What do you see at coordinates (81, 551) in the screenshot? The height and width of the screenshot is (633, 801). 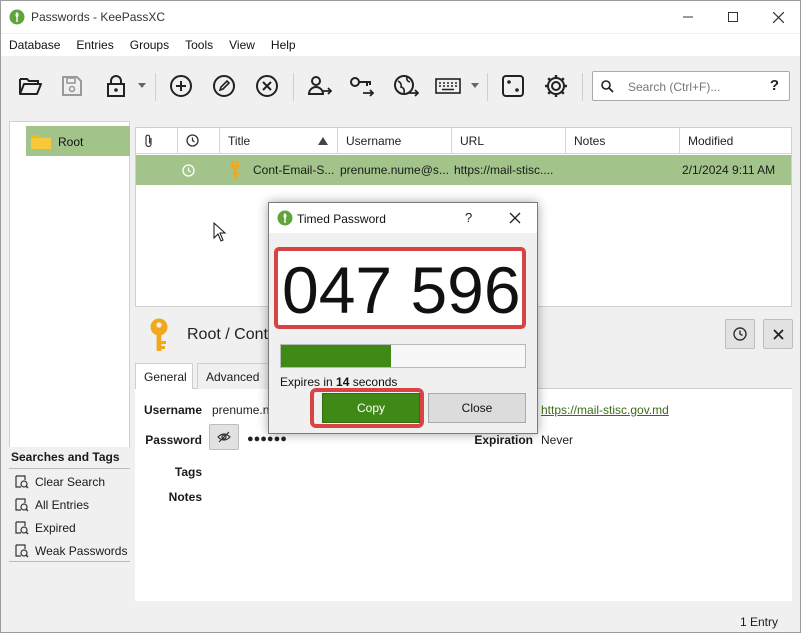 I see `search-item-label: Weak Passwords` at bounding box center [81, 551].